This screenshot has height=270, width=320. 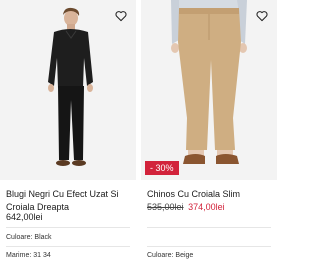 I want to click on size-label: Marime: 31 34, so click(x=28, y=255).